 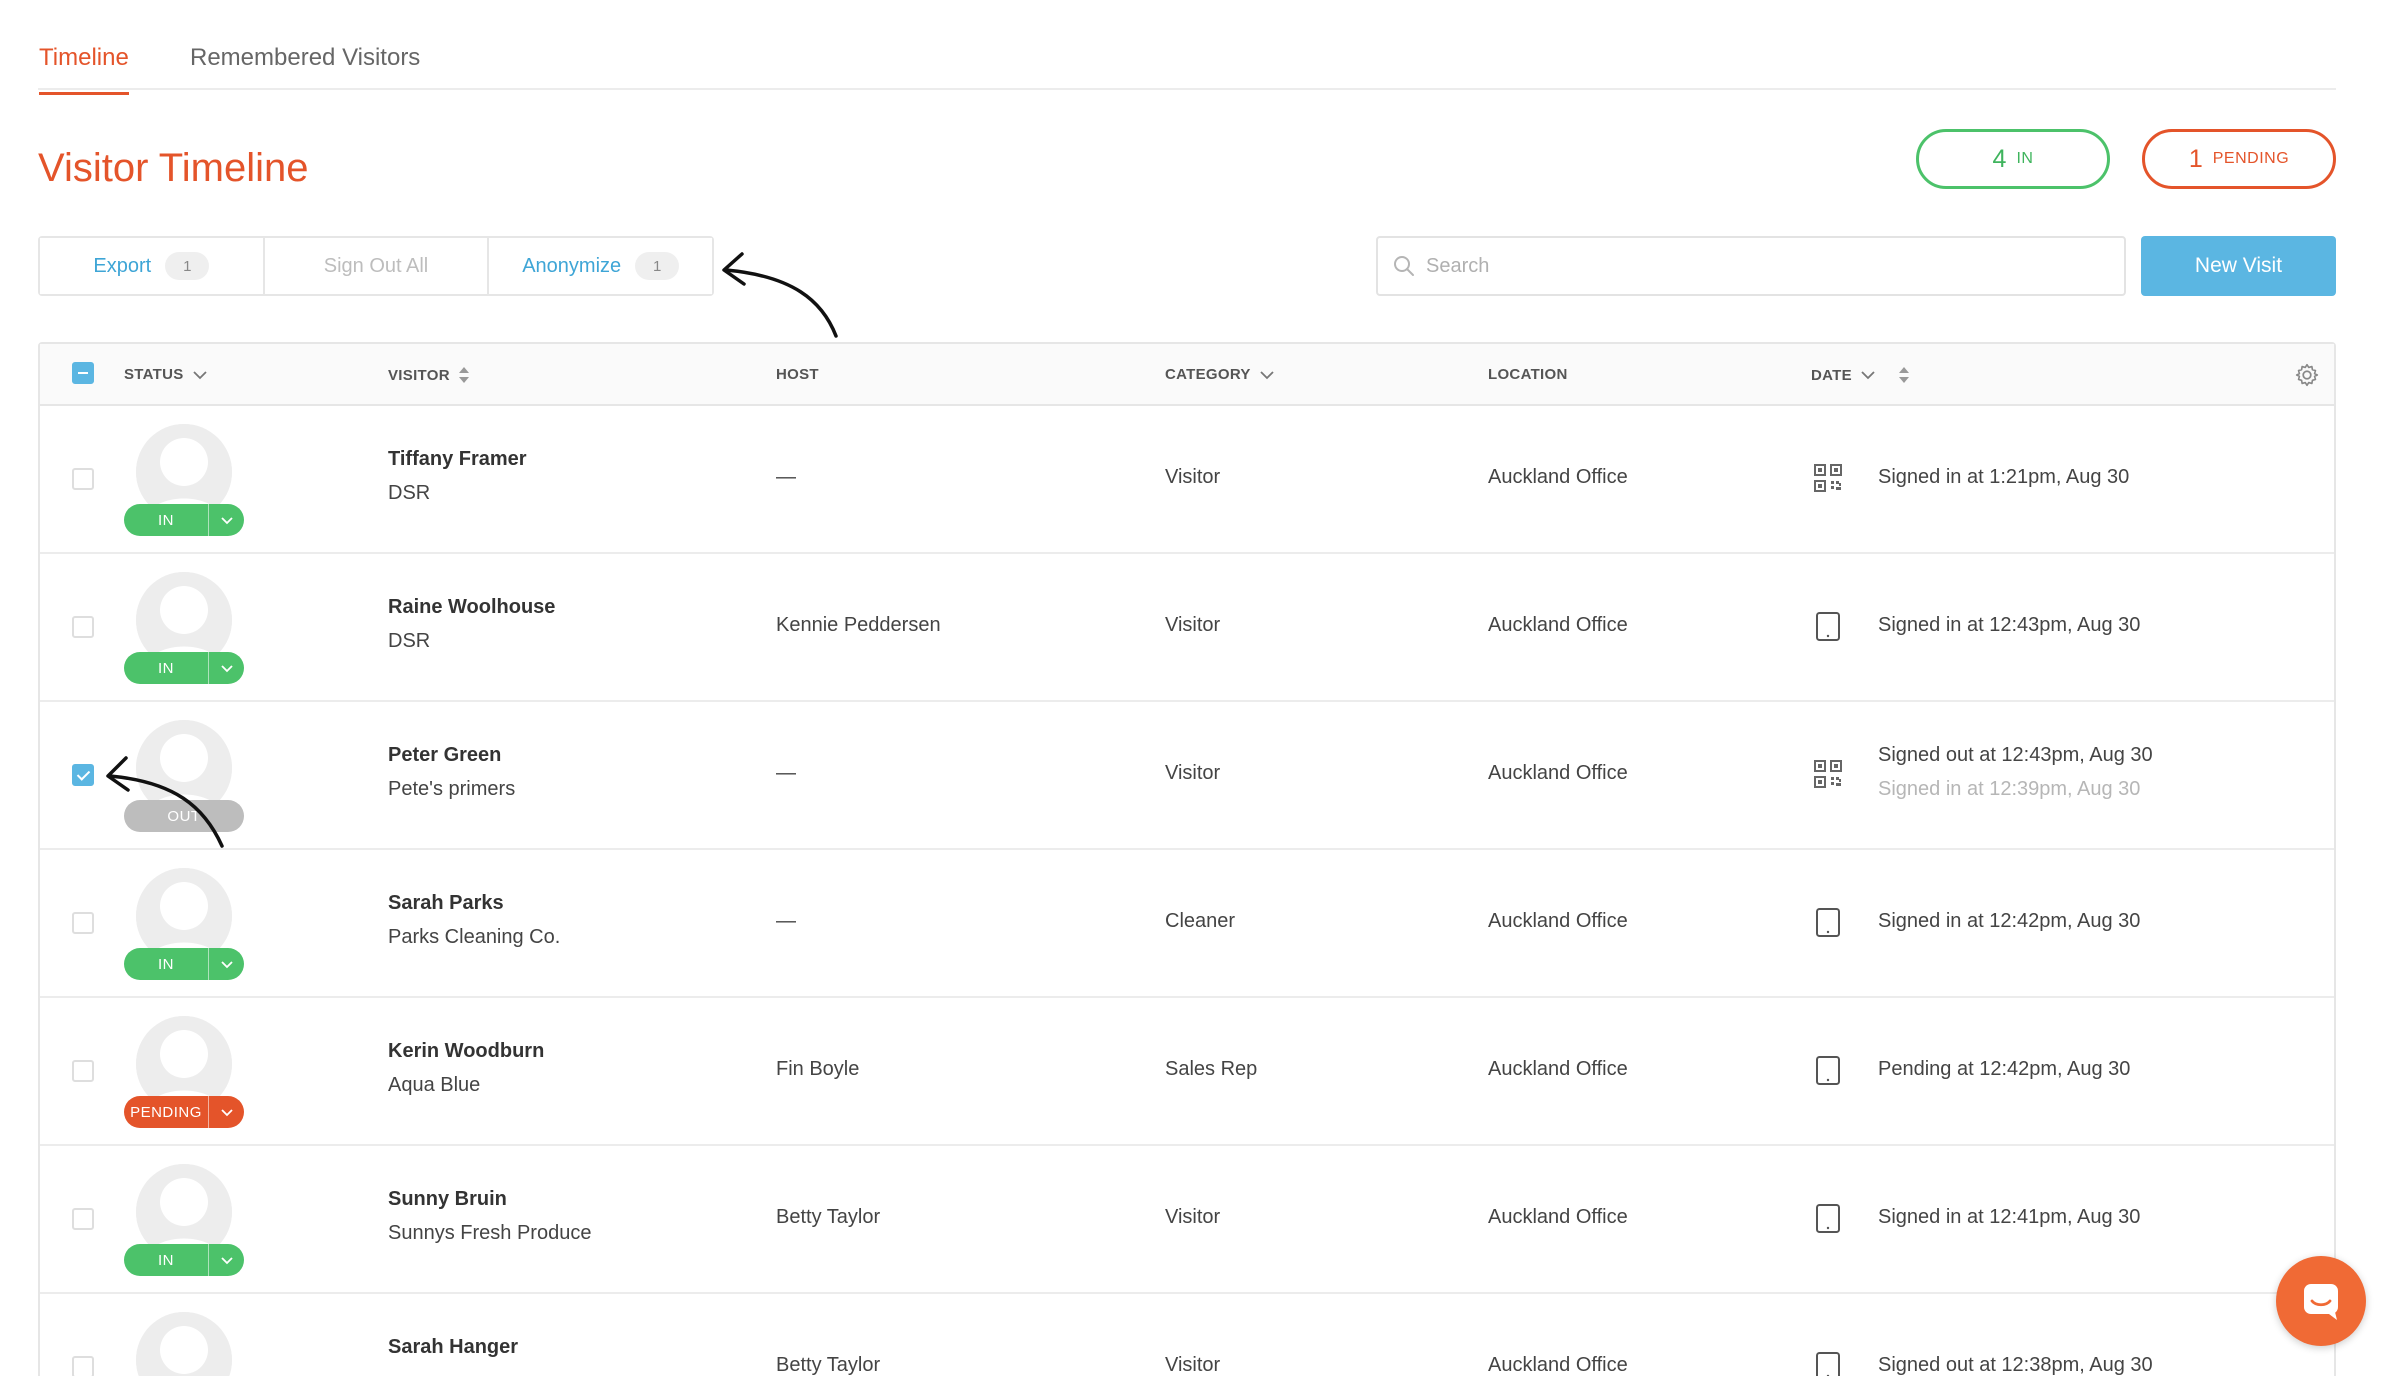 What do you see at coordinates (818, 1069) in the screenshot?
I see `host-name: Fin Boyle` at bounding box center [818, 1069].